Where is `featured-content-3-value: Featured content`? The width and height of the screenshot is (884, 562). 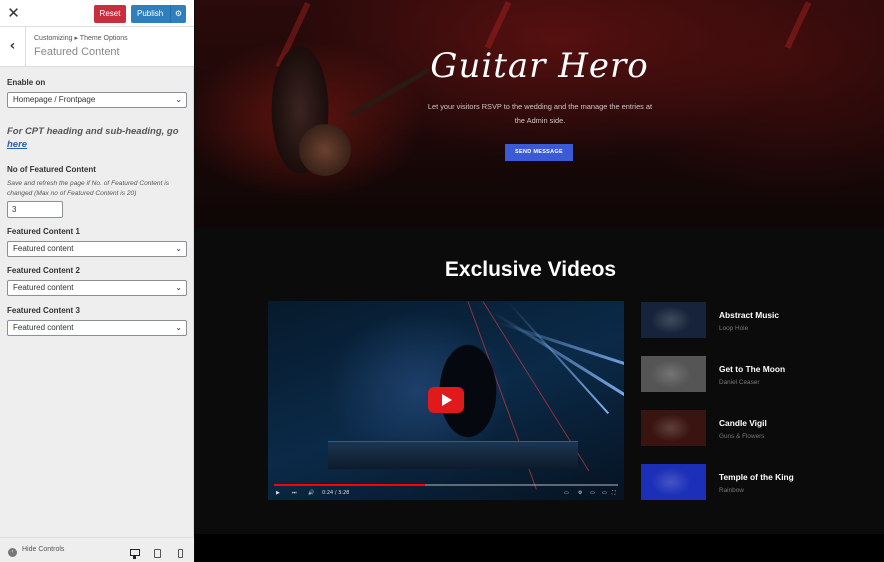
featured-content-3-value: Featured content is located at coordinates (43, 327).